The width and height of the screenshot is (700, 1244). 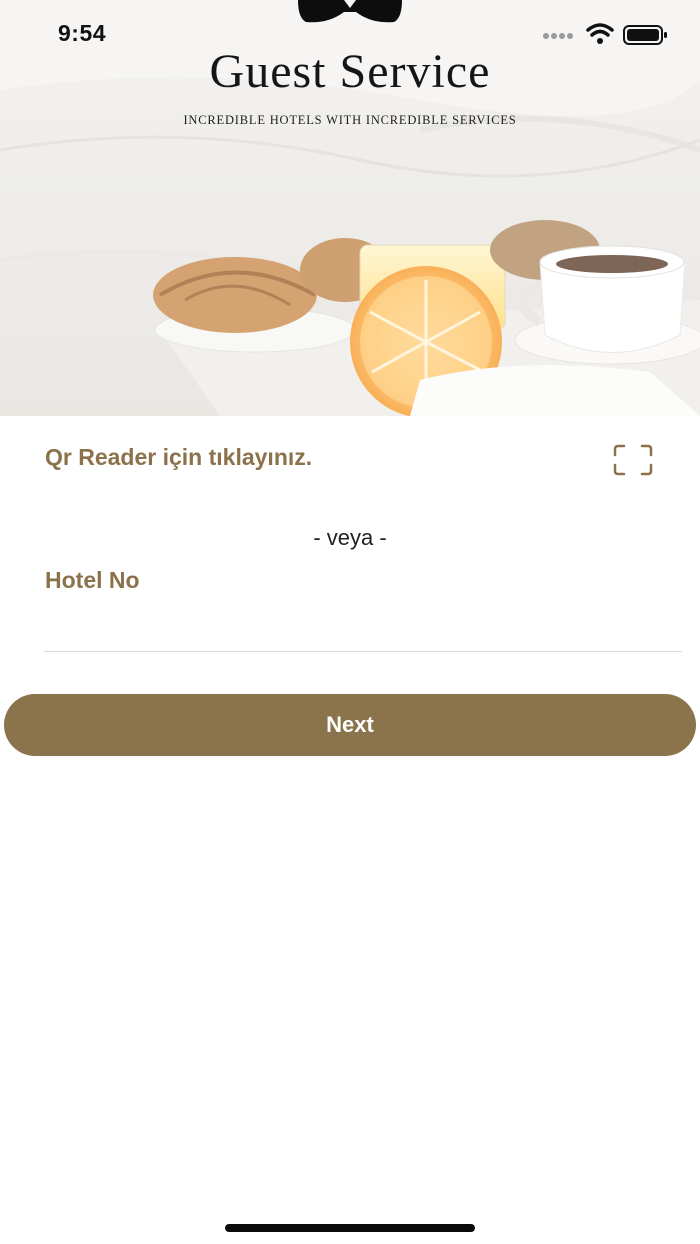 I want to click on qr-reader-row: Qr Reader için tıklayınız., so click(x=350, y=460).